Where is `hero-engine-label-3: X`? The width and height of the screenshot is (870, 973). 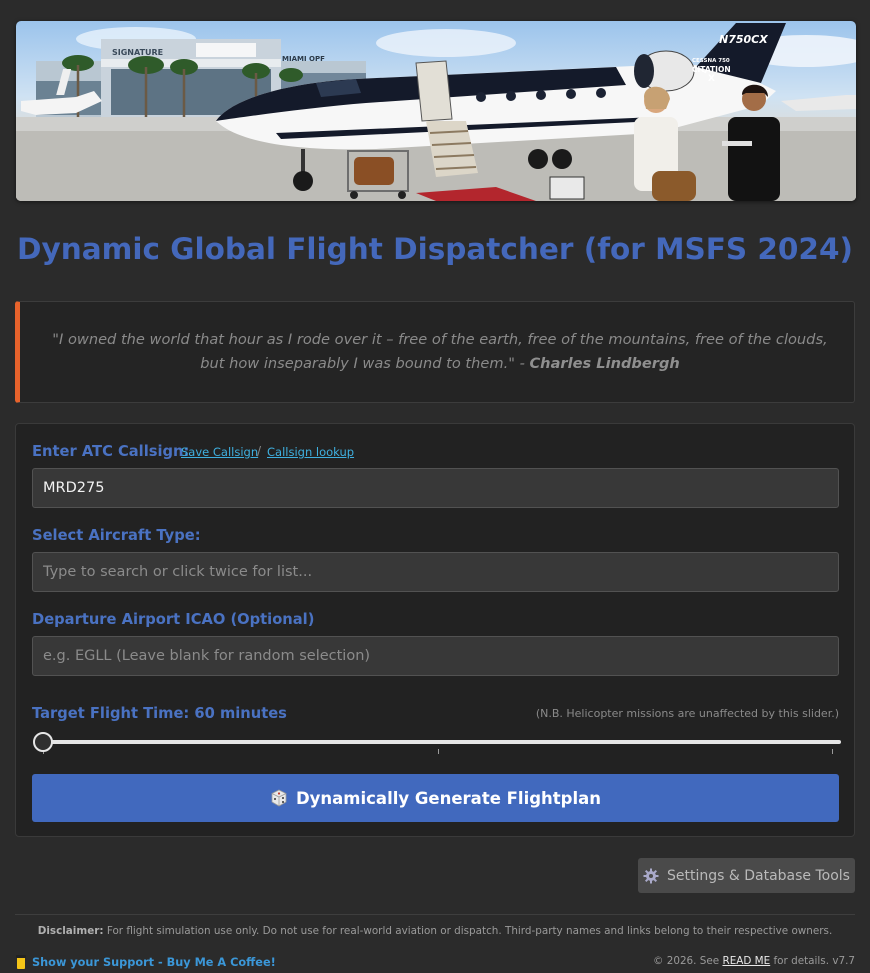 hero-engine-label-3: X is located at coordinates (711, 79).